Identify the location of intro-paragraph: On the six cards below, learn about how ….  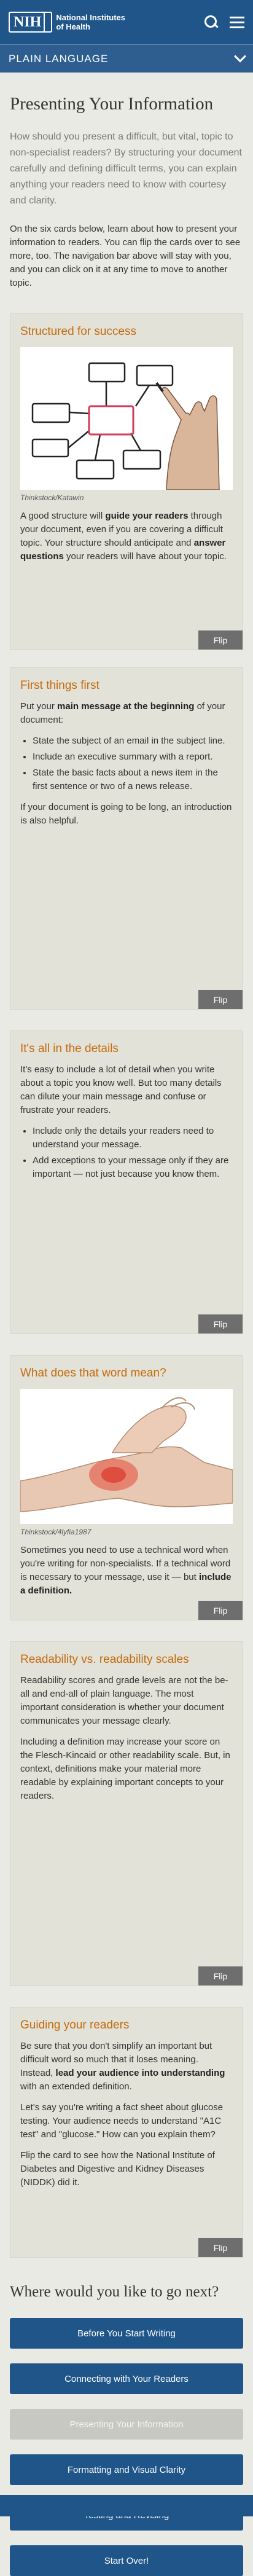
(125, 256).